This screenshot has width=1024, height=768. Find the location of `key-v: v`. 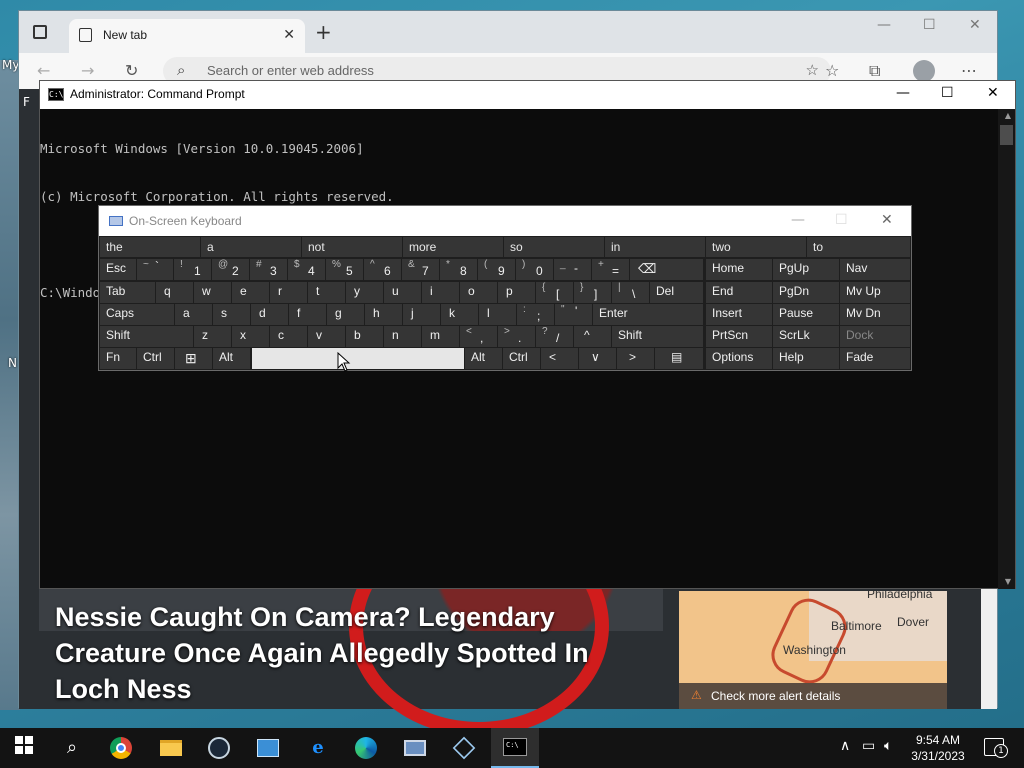

key-v: v is located at coordinates (326, 336).